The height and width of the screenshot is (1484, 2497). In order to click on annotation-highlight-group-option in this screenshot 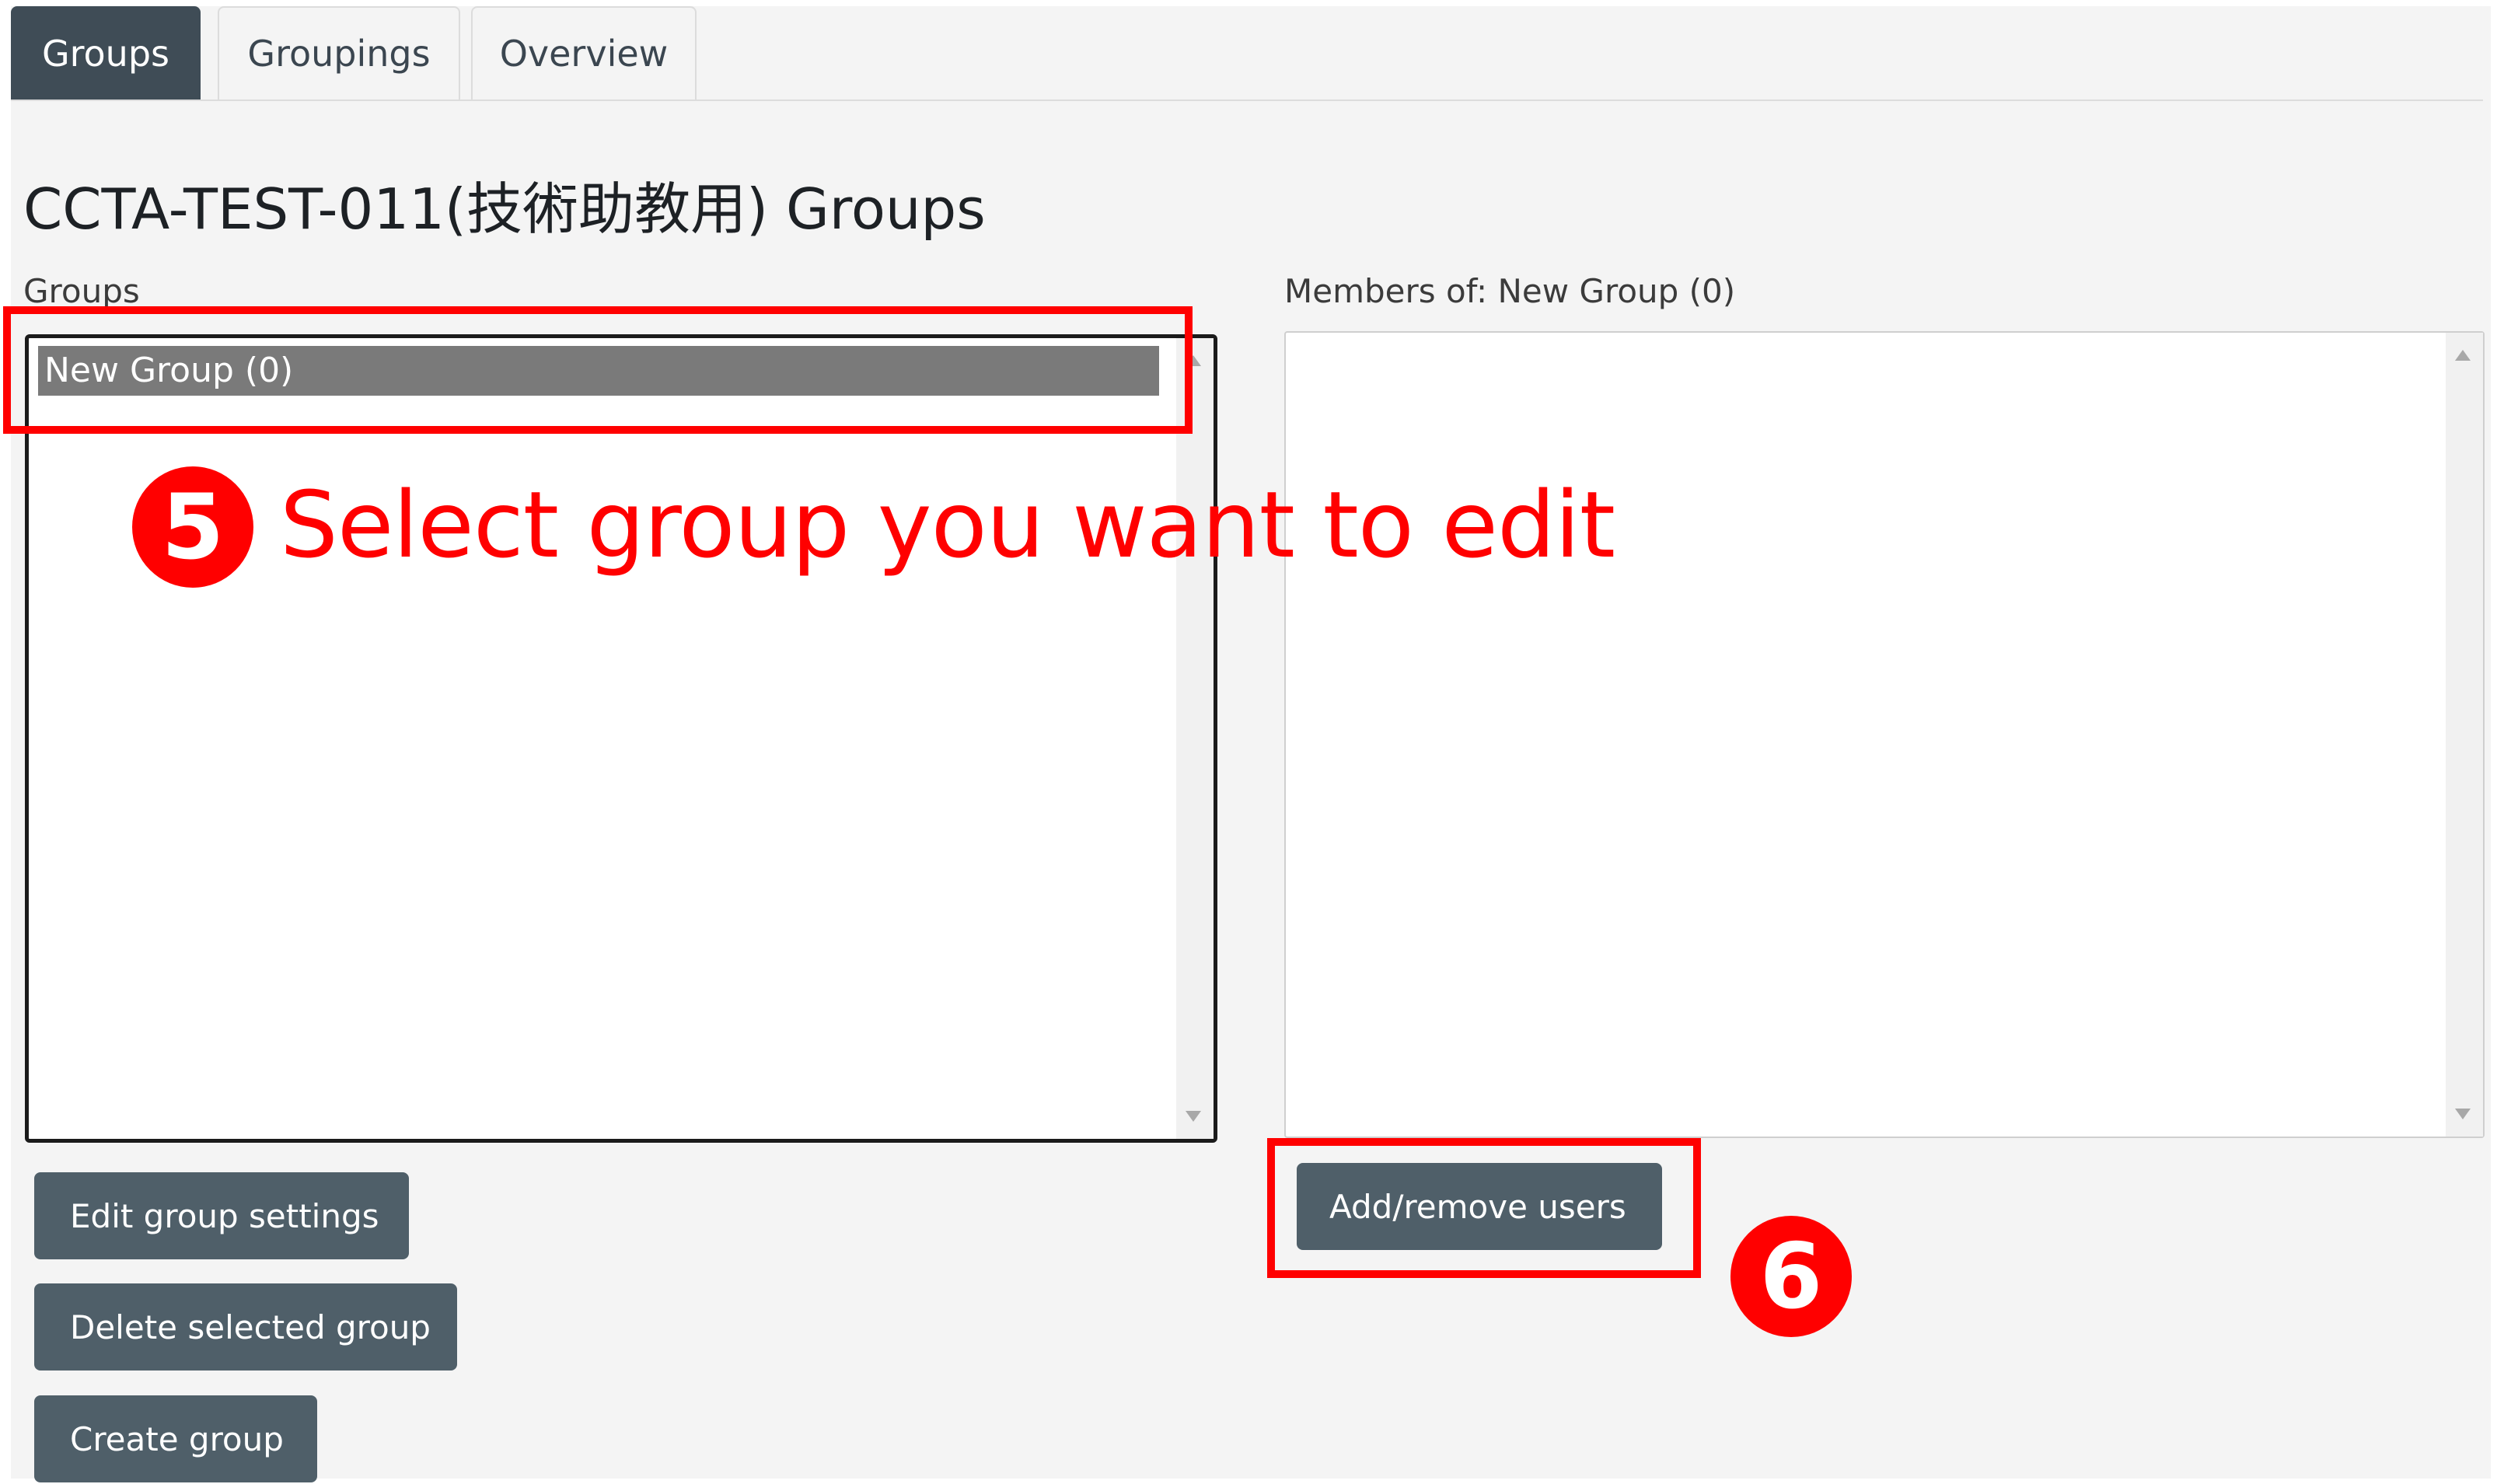, I will do `click(598, 370)`.